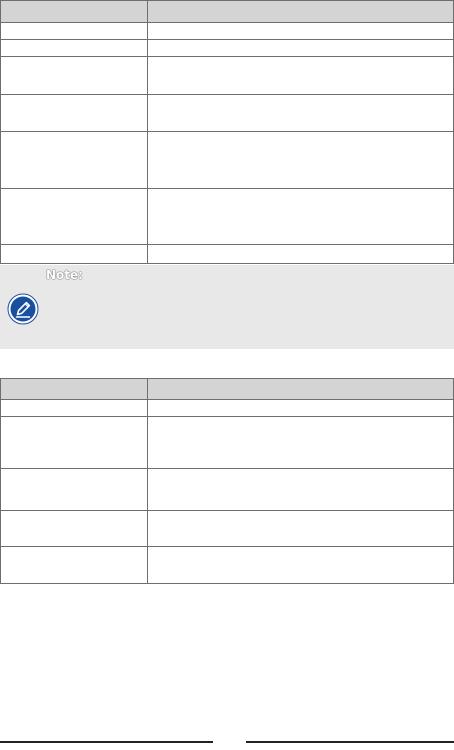 The width and height of the screenshot is (454, 750). What do you see at coordinates (23, 309) in the screenshot?
I see `pencil-icon` at bounding box center [23, 309].